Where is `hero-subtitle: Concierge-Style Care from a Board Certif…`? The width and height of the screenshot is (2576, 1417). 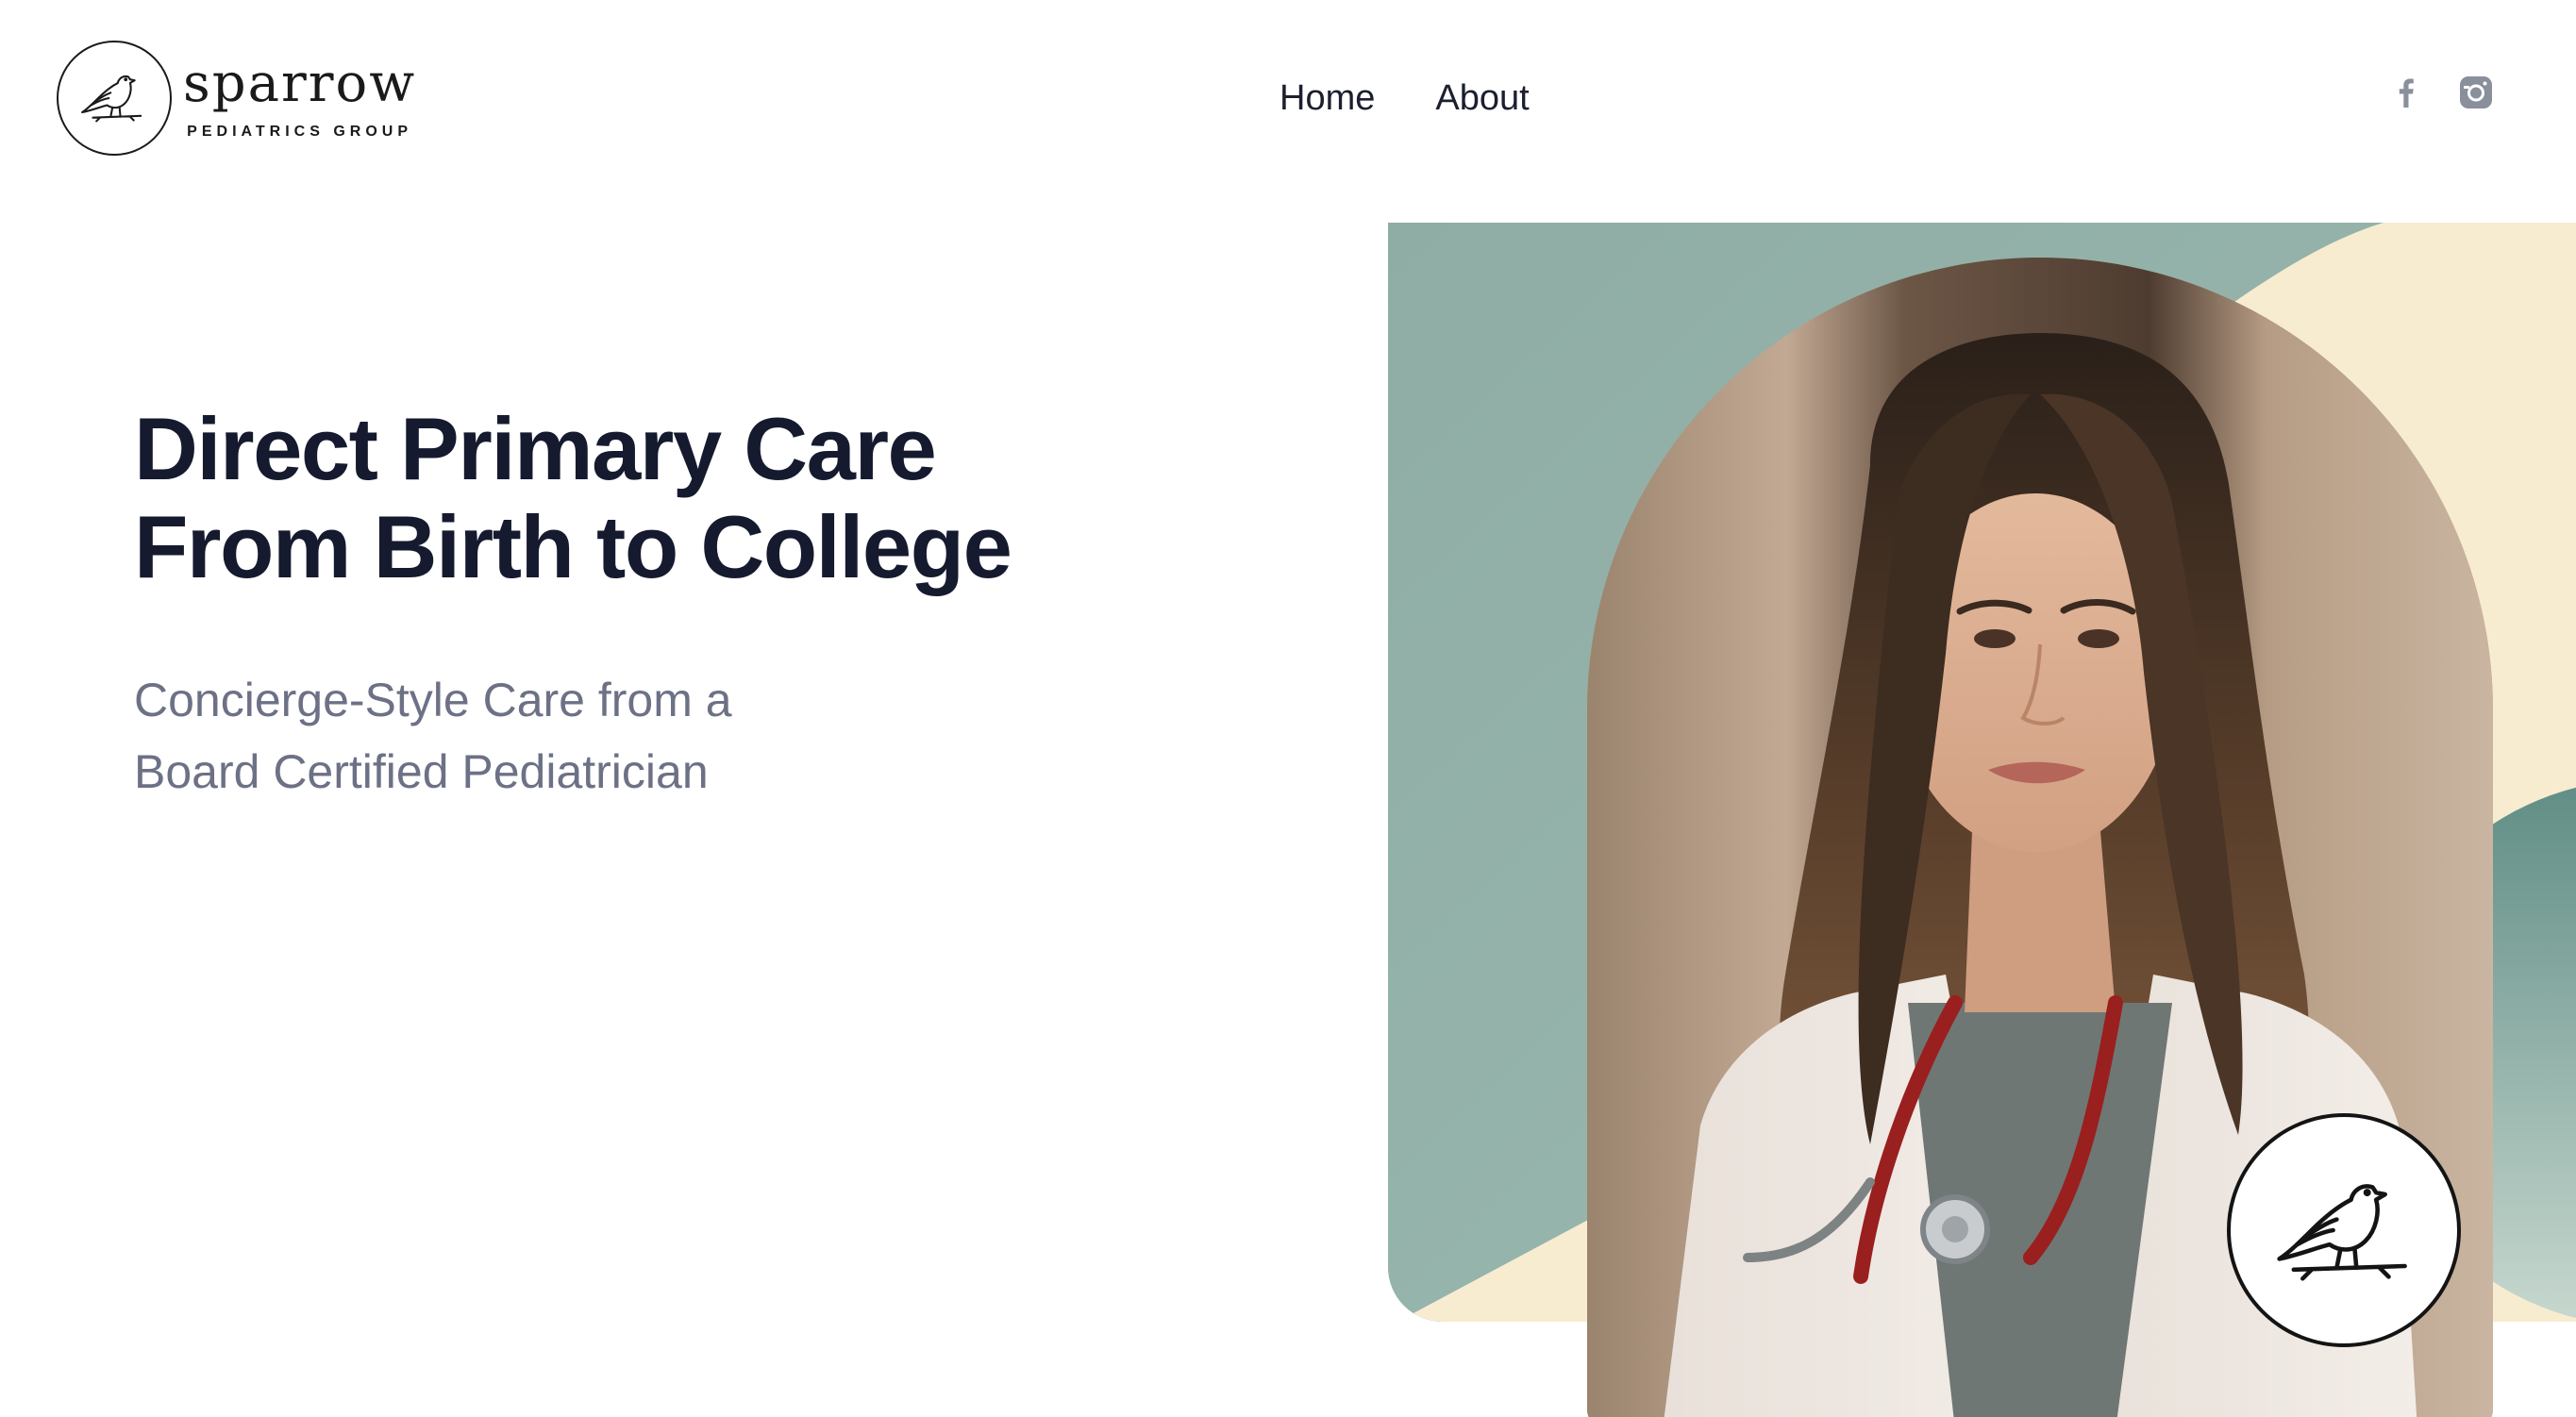
hero-subtitle: Concierge-Style Care from a Board Certif… is located at coordinates (433, 736).